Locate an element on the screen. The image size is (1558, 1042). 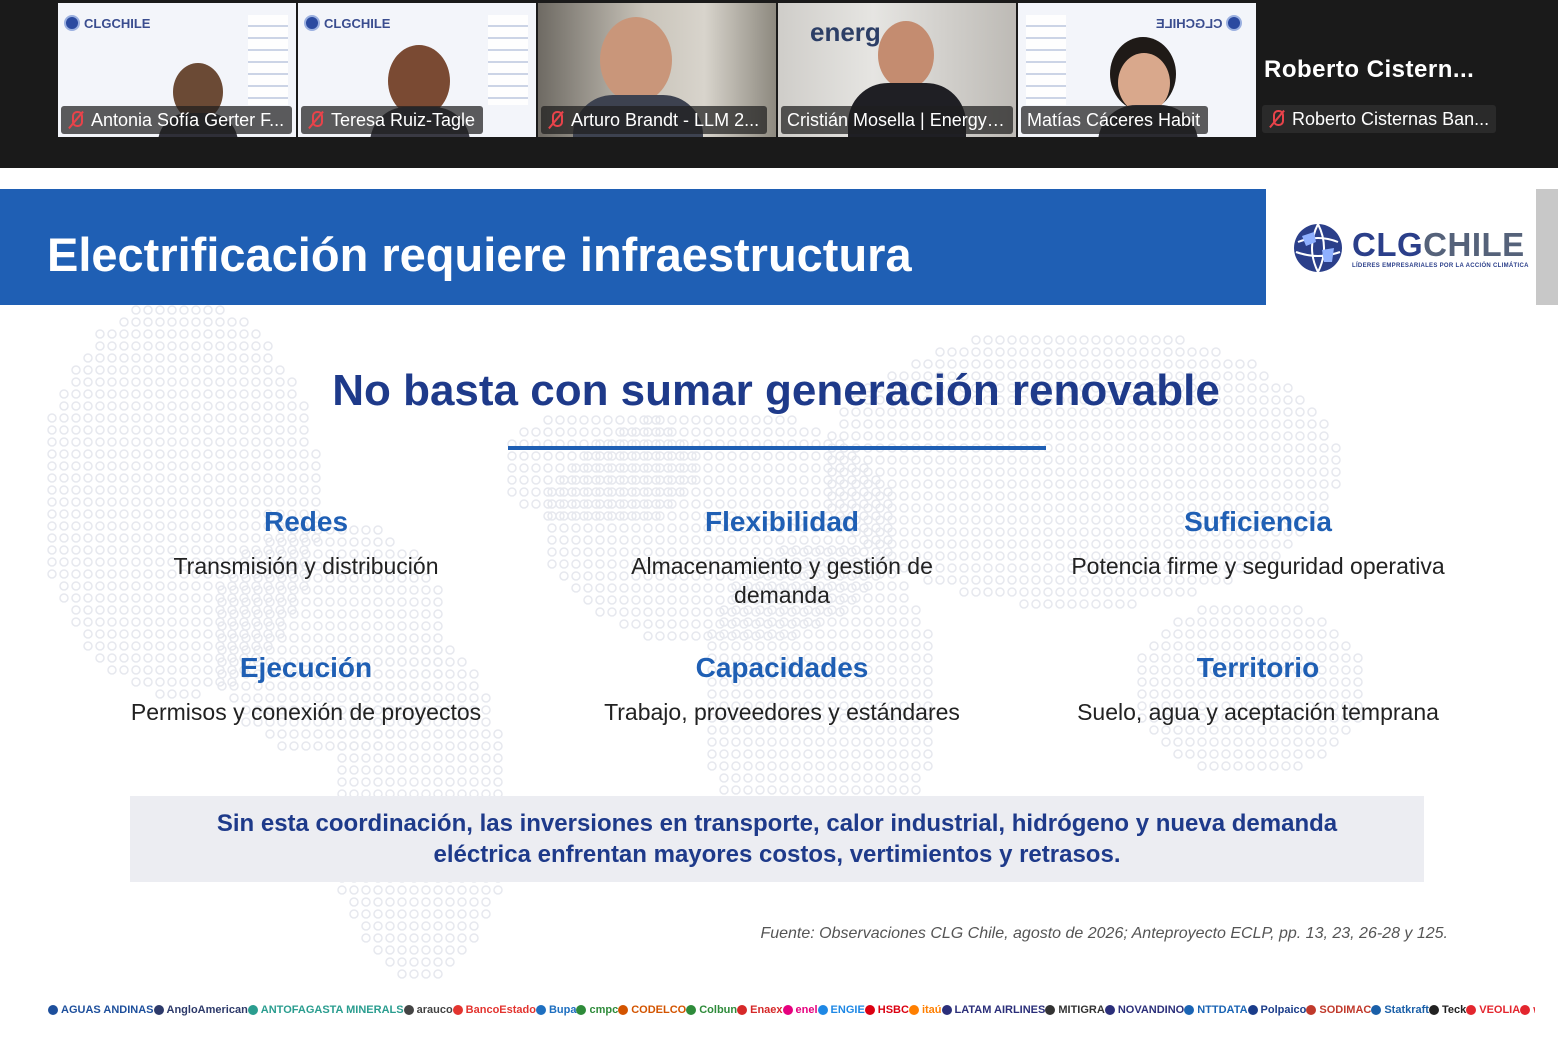
item-description: Potencia firme y seguridad operativa is located at coordinates (1258, 566).